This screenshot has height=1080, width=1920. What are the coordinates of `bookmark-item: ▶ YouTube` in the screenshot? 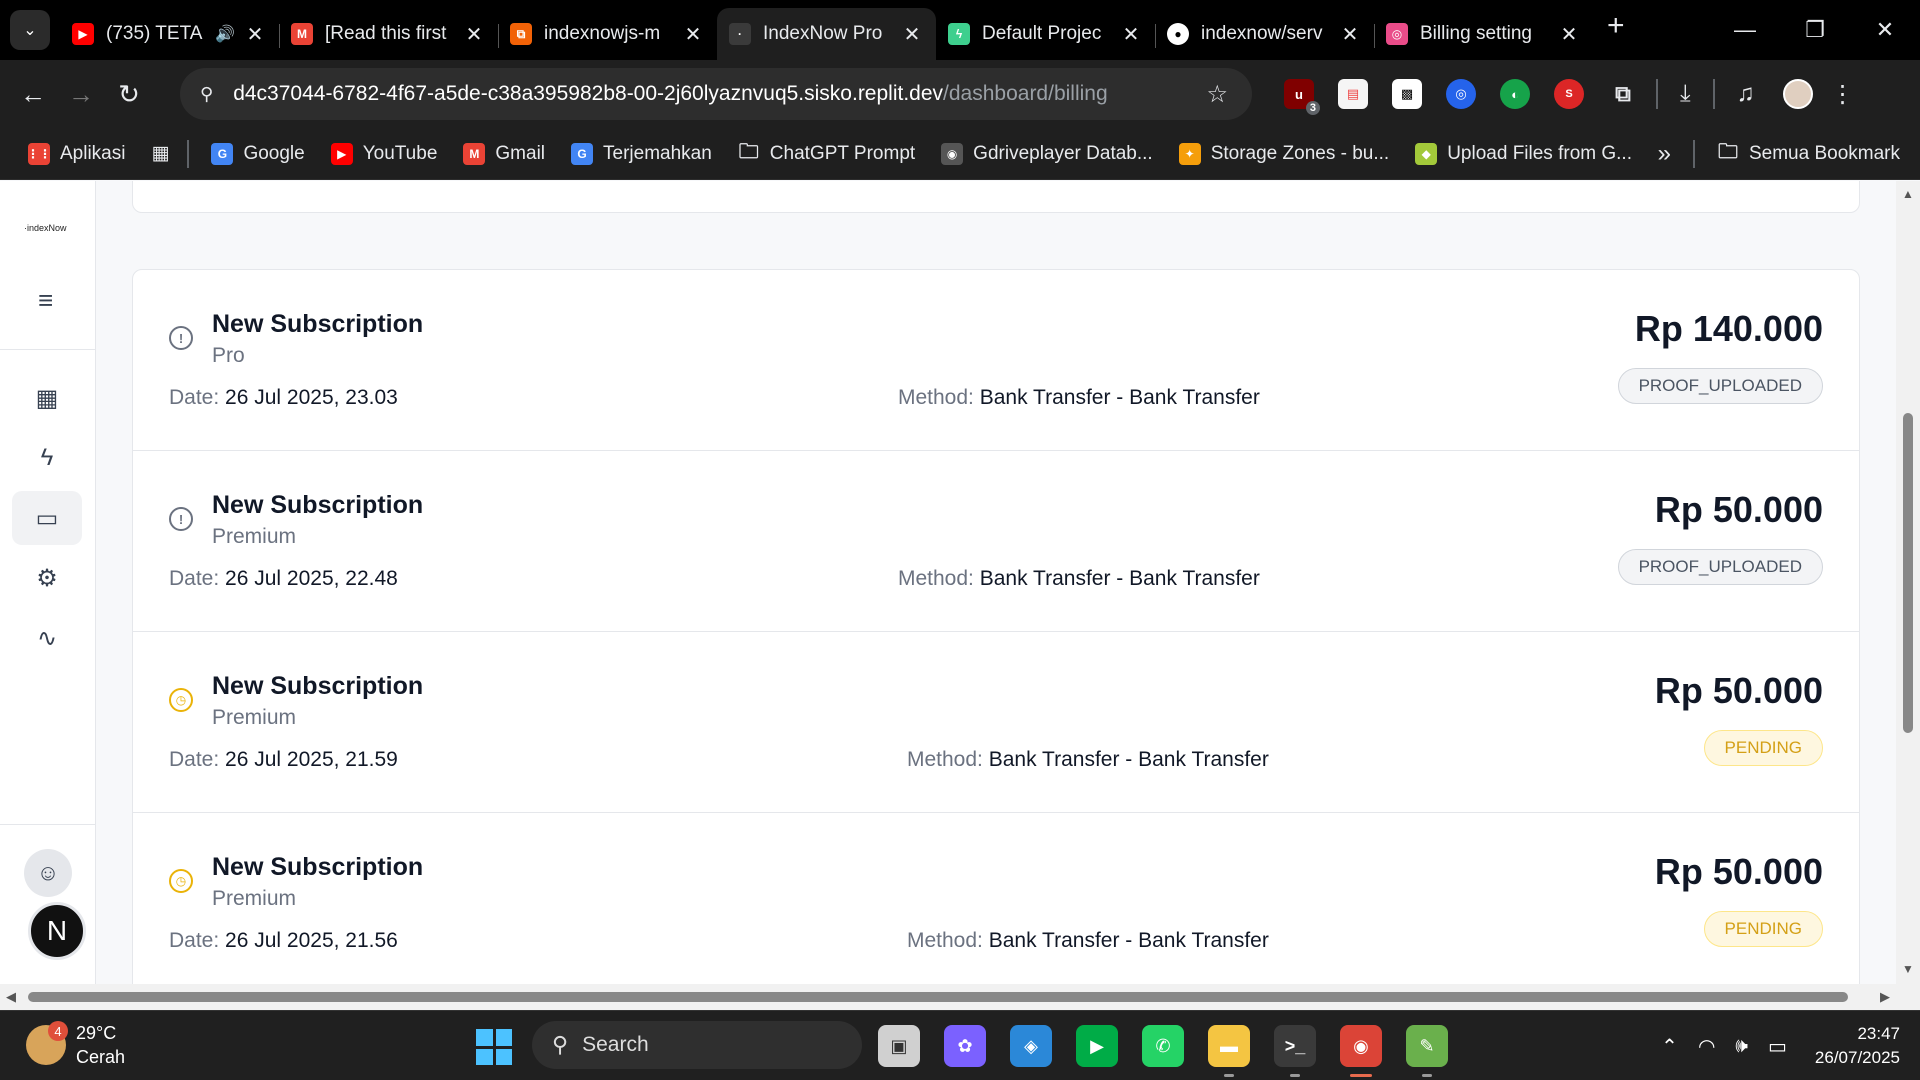 It's located at (383, 153).